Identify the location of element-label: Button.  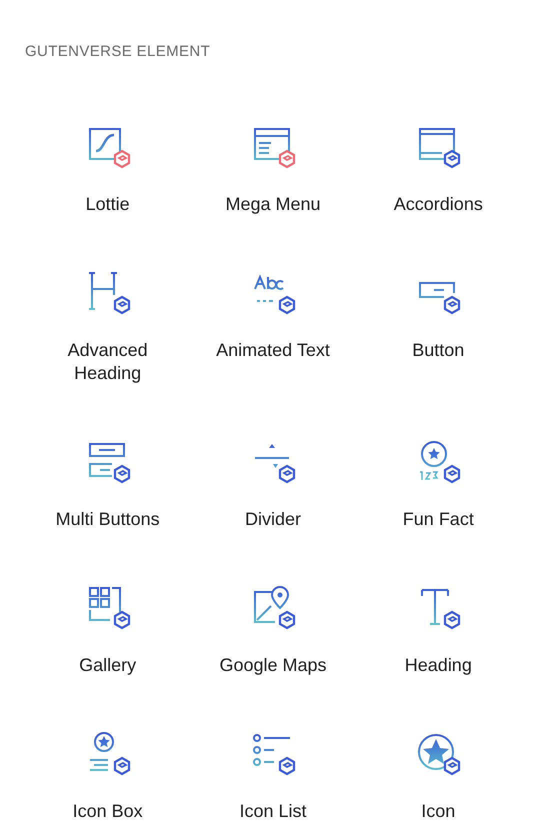
(438, 350).